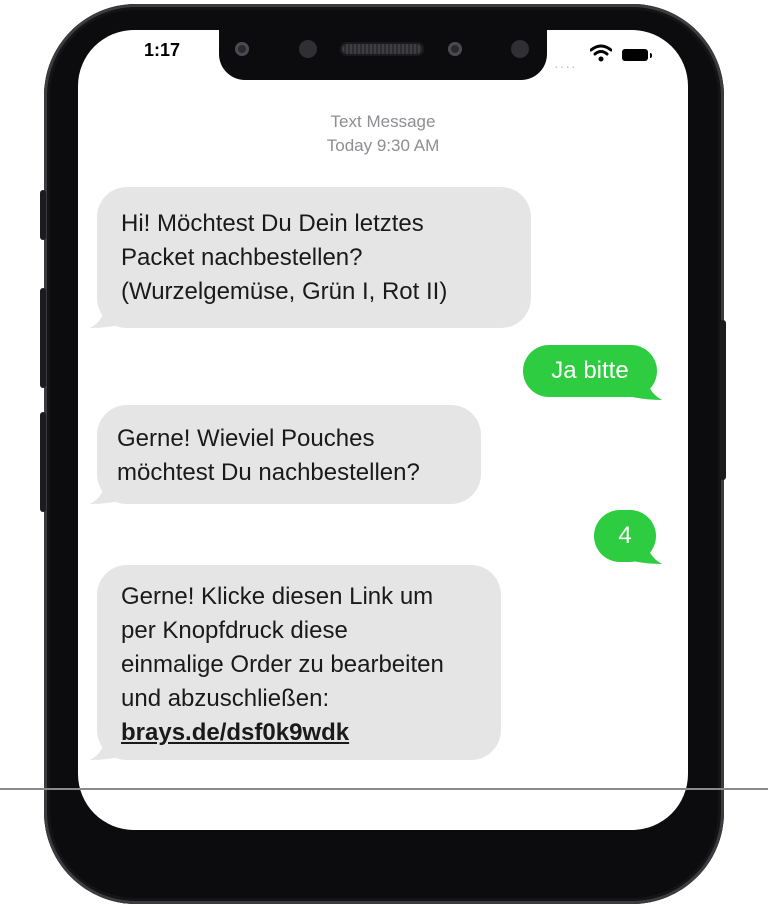  Describe the element at coordinates (723, 400) in the screenshot. I see `side-button-power` at that location.